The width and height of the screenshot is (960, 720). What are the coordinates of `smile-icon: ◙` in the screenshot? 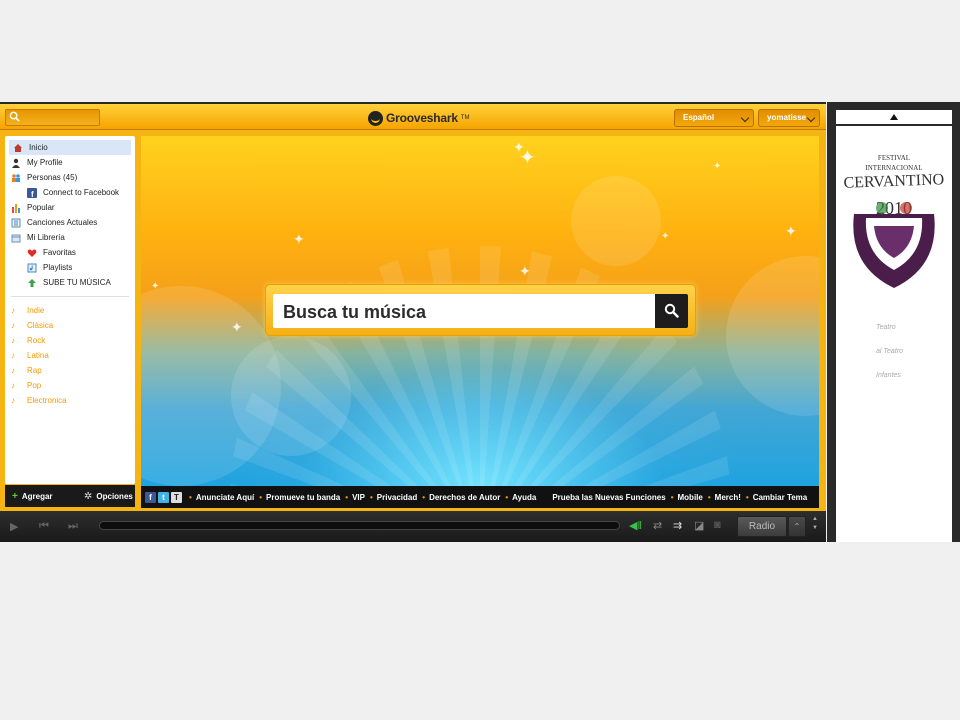 It's located at (717, 525).